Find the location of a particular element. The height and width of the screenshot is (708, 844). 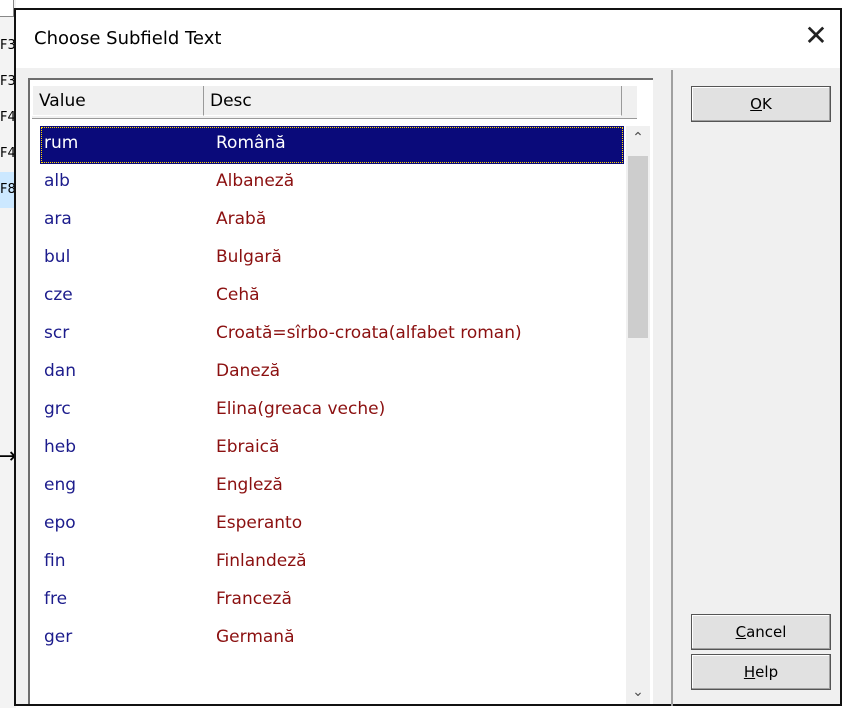

list-item-desc: Elina(greaca veche) is located at coordinates (301, 409).